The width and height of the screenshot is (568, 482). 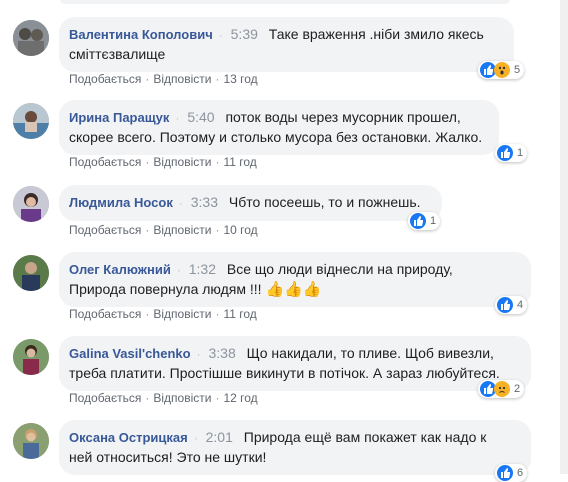 What do you see at coordinates (517, 389) in the screenshot?
I see `reaction-count: 2` at bounding box center [517, 389].